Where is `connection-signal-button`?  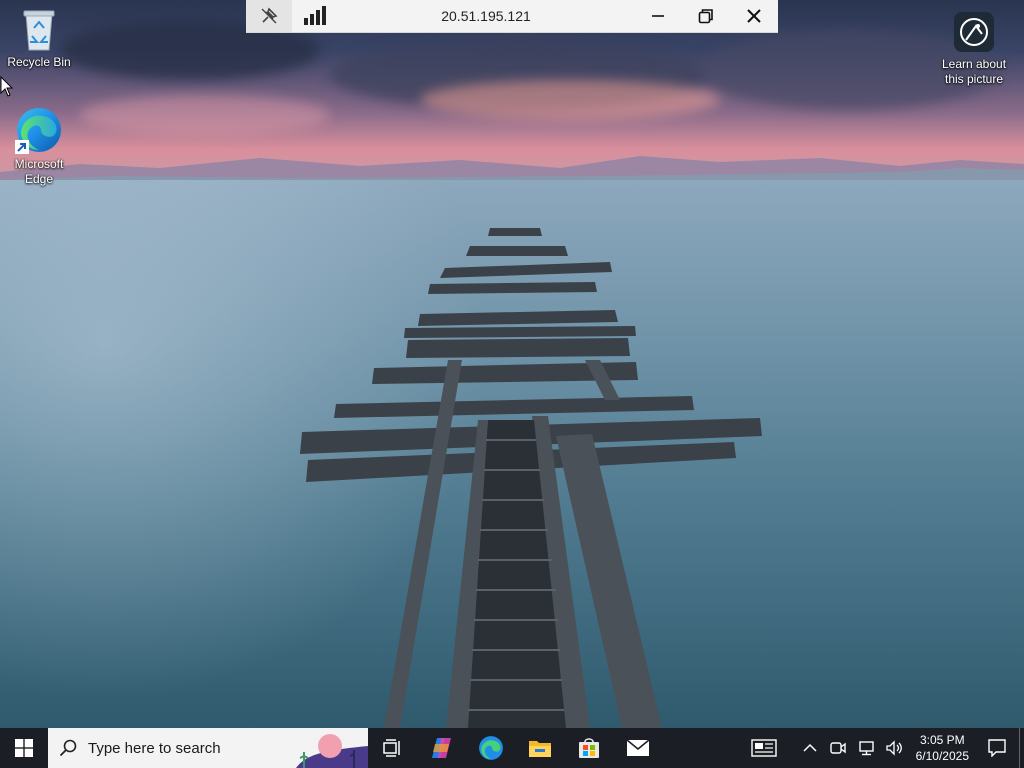 connection-signal-button is located at coordinates (315, 16).